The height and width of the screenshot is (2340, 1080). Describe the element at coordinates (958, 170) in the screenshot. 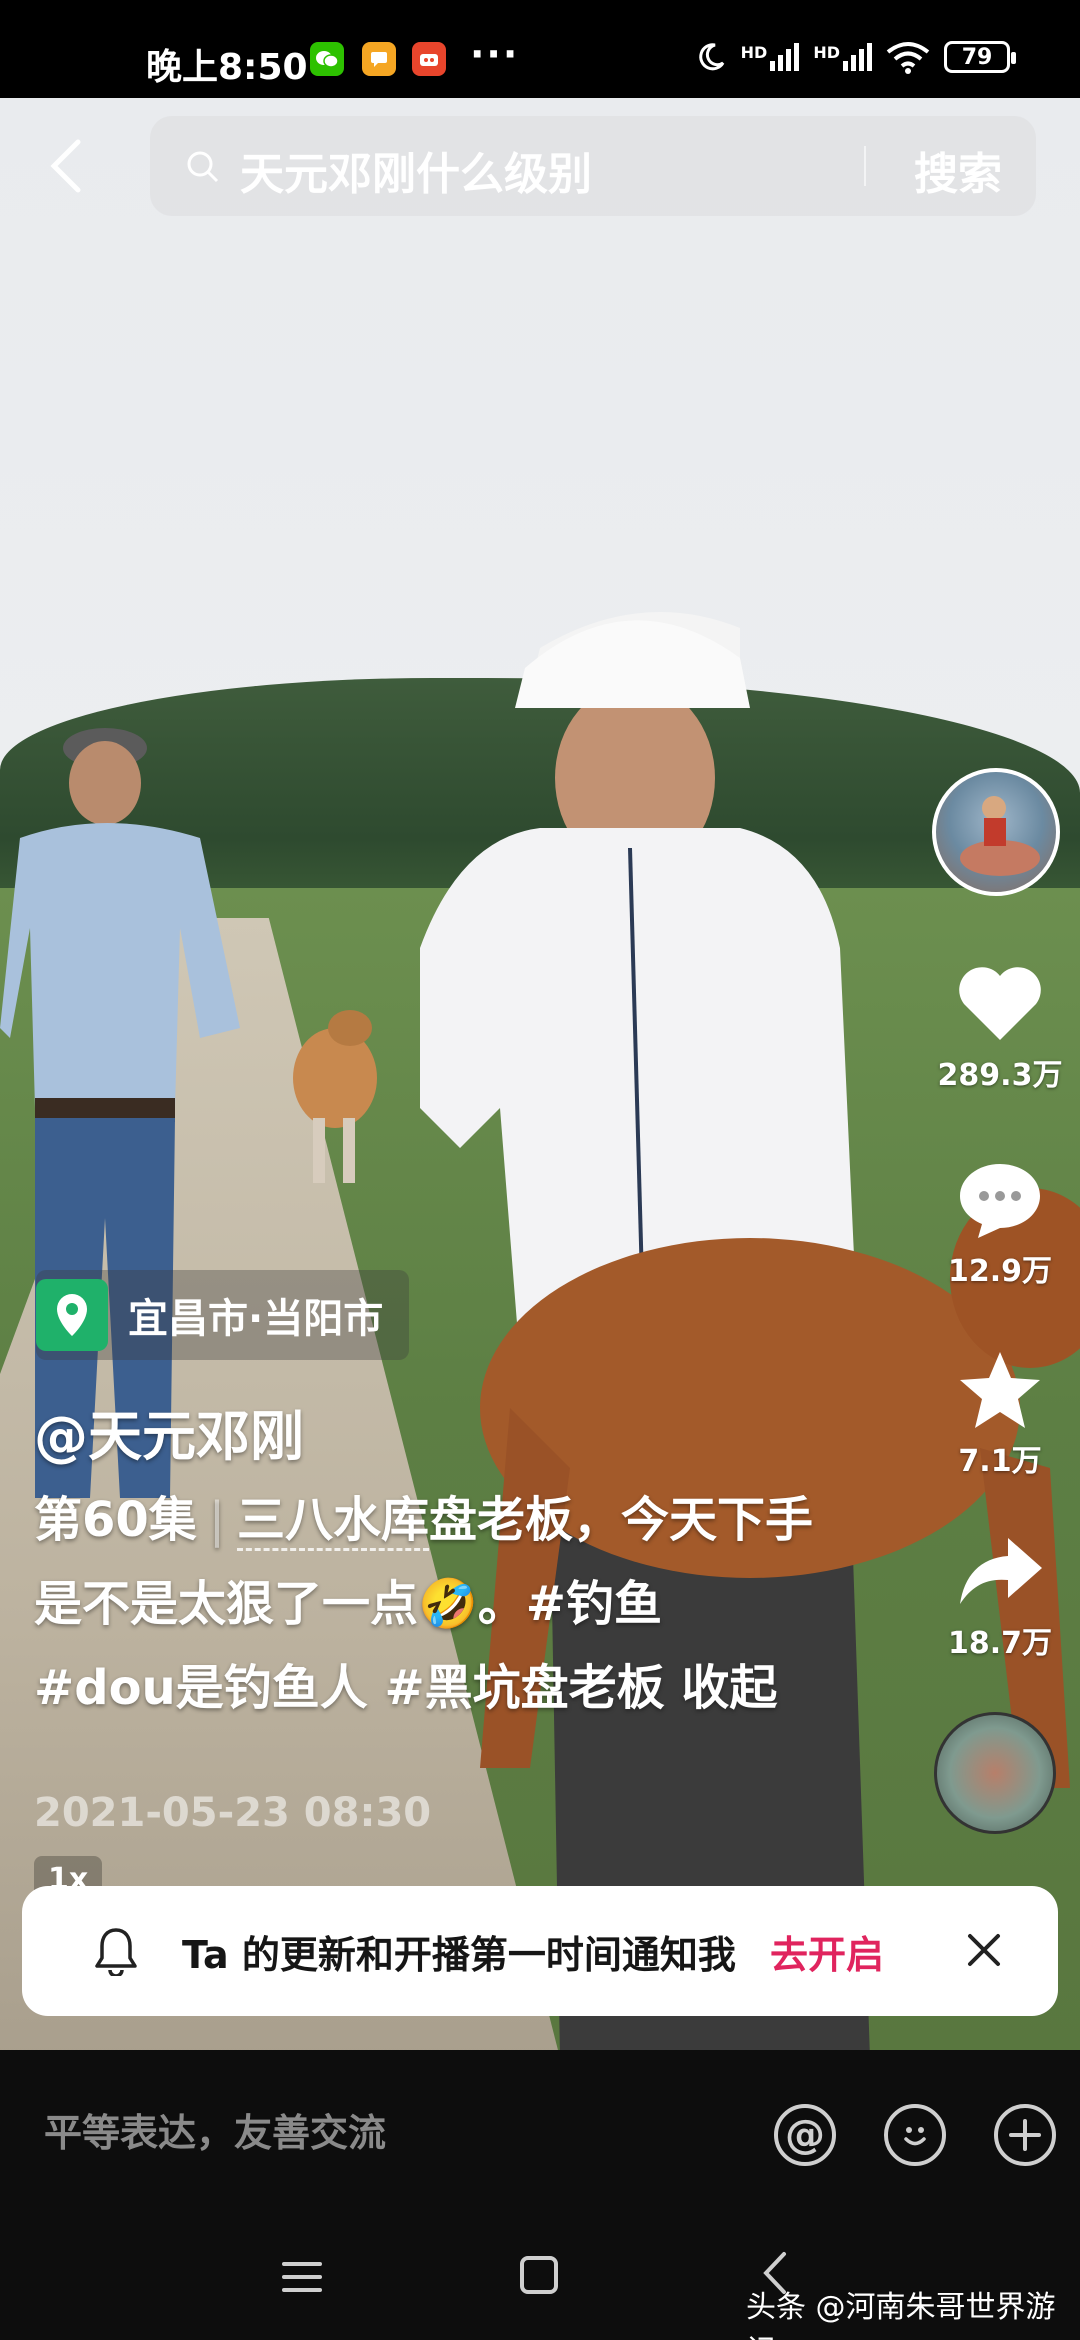

I see `search-button: 搜索` at that location.